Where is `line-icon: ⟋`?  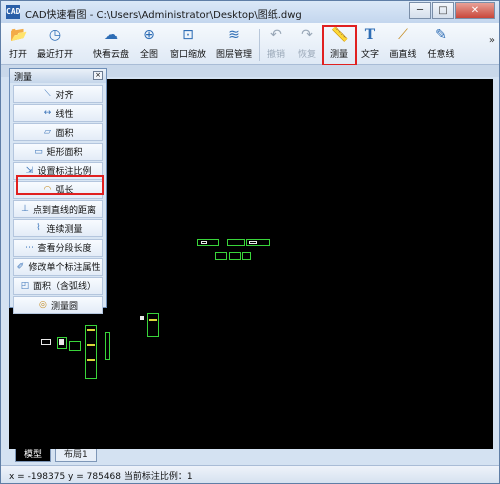
line-icon: ⟋ is located at coordinates (403, 35).